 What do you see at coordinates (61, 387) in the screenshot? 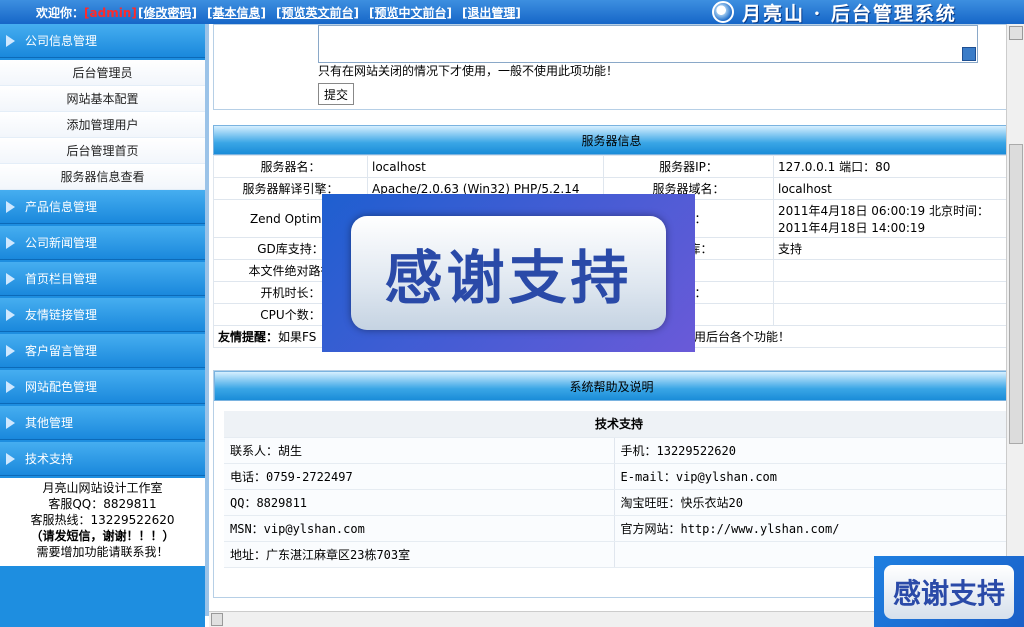
I see `sidebar-section-label: 网站配色管理` at bounding box center [61, 387].